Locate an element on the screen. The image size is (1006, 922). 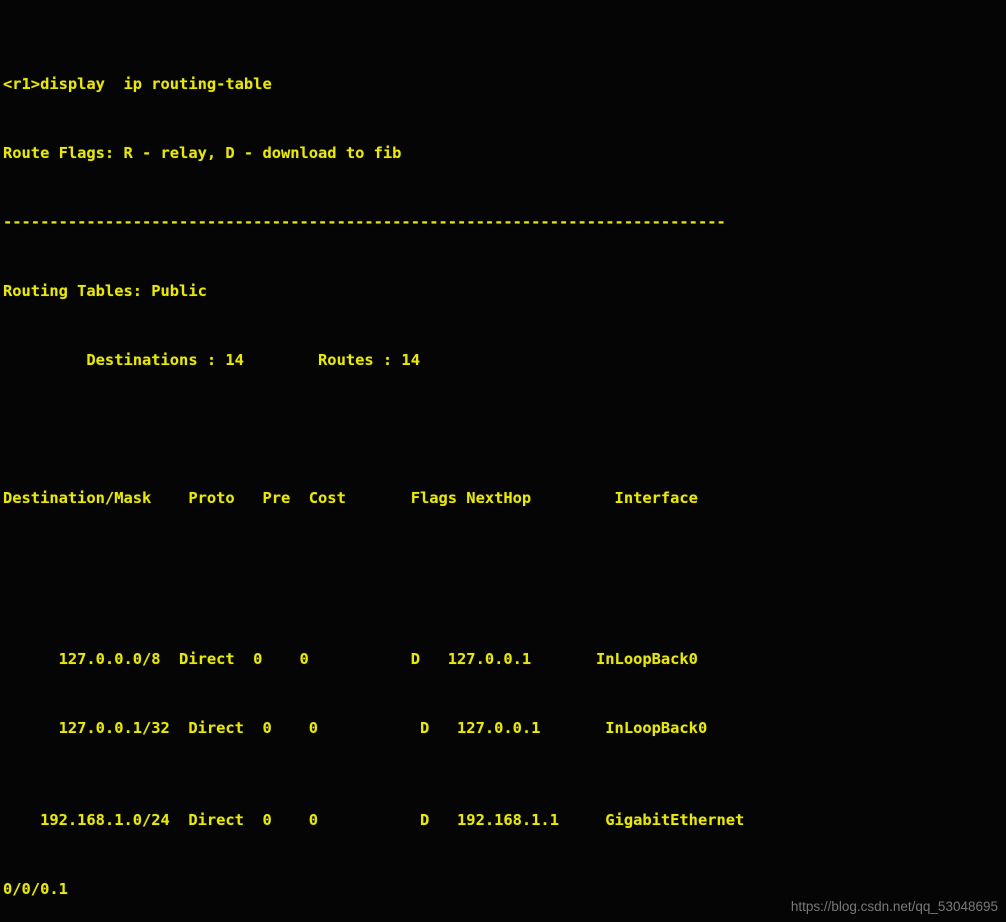
watermark: https://blog.csdn.net/qq_53048695 is located at coordinates (894, 906).